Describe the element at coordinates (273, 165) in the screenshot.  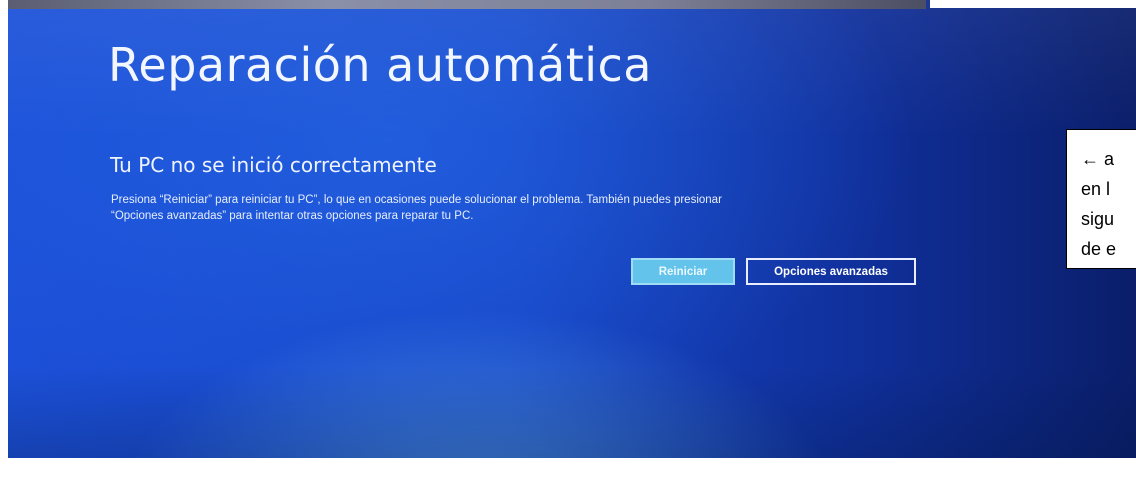
I see `error-heading: Tu PC no se inició correctamente` at that location.